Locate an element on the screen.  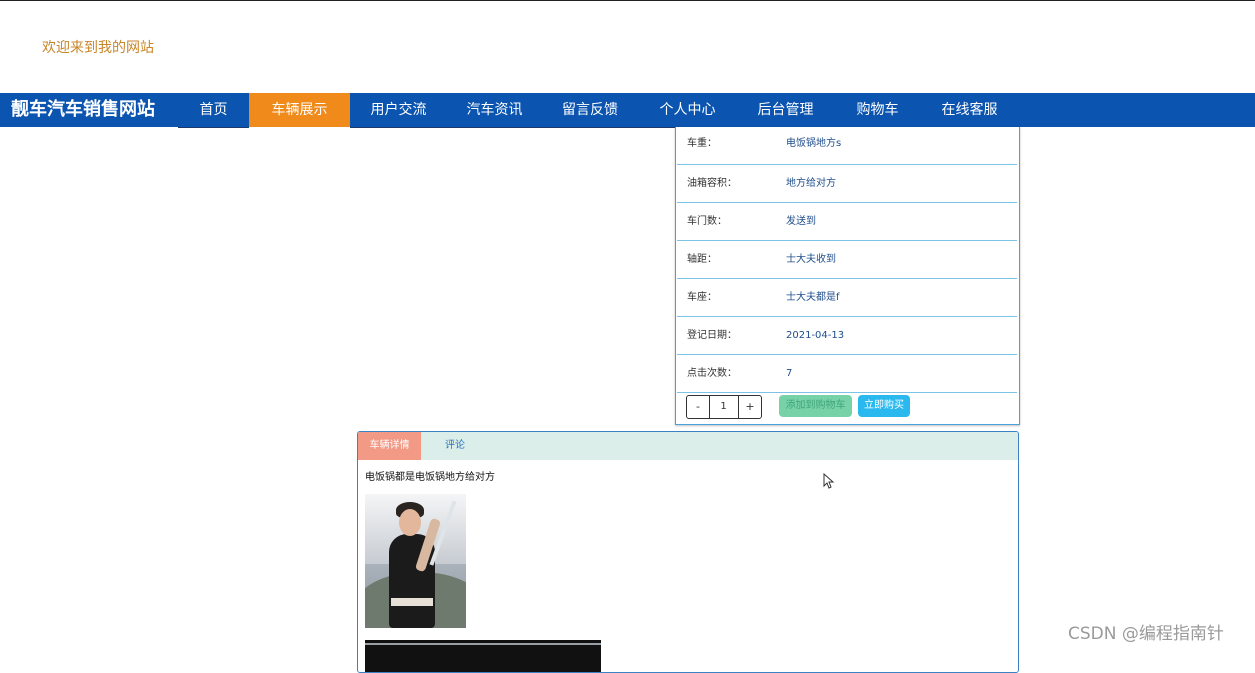
nav-forum-label: 用户交流 is located at coordinates (398, 110).